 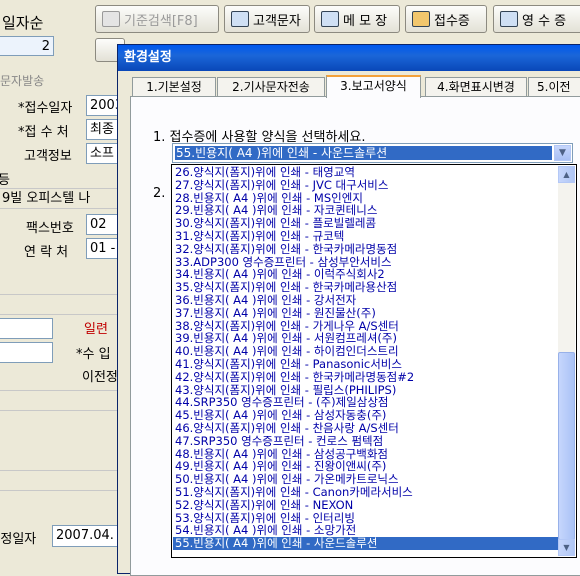 I want to click on customer-sms-button: 고객문자, so click(x=267, y=19).